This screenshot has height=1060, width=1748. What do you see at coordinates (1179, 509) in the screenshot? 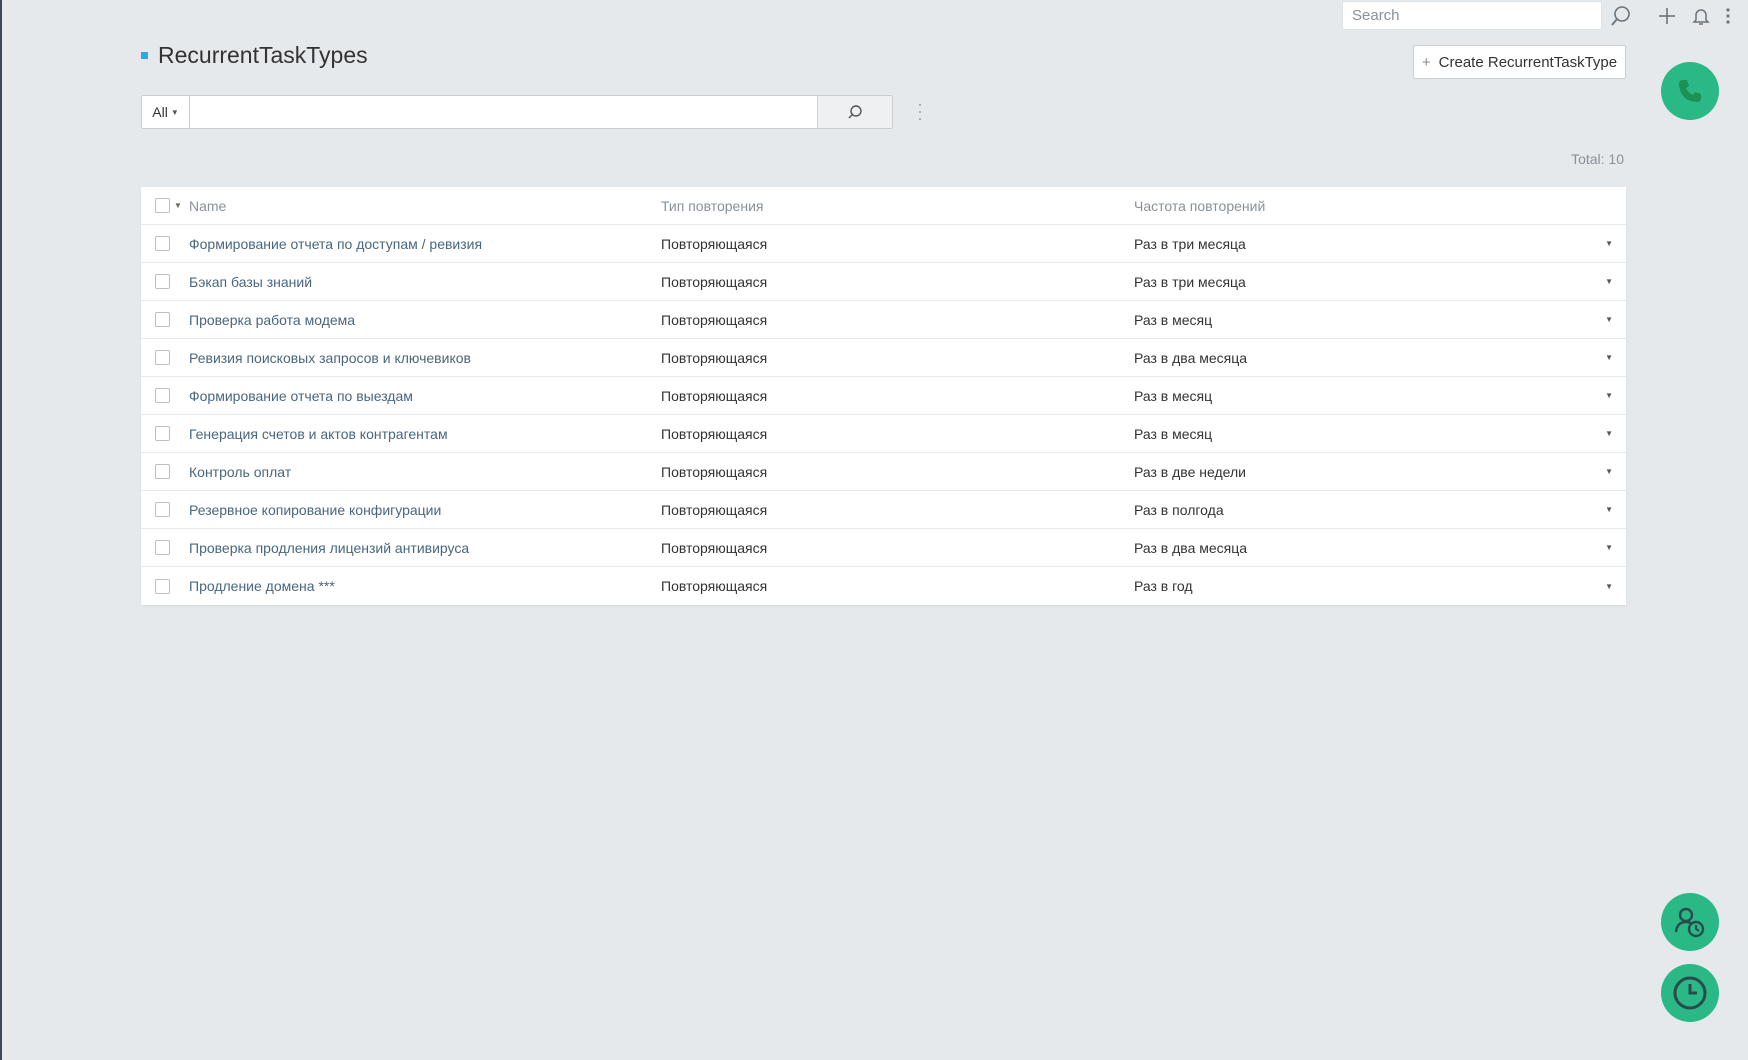
I see `row-frequency: Раз в полгода` at bounding box center [1179, 509].